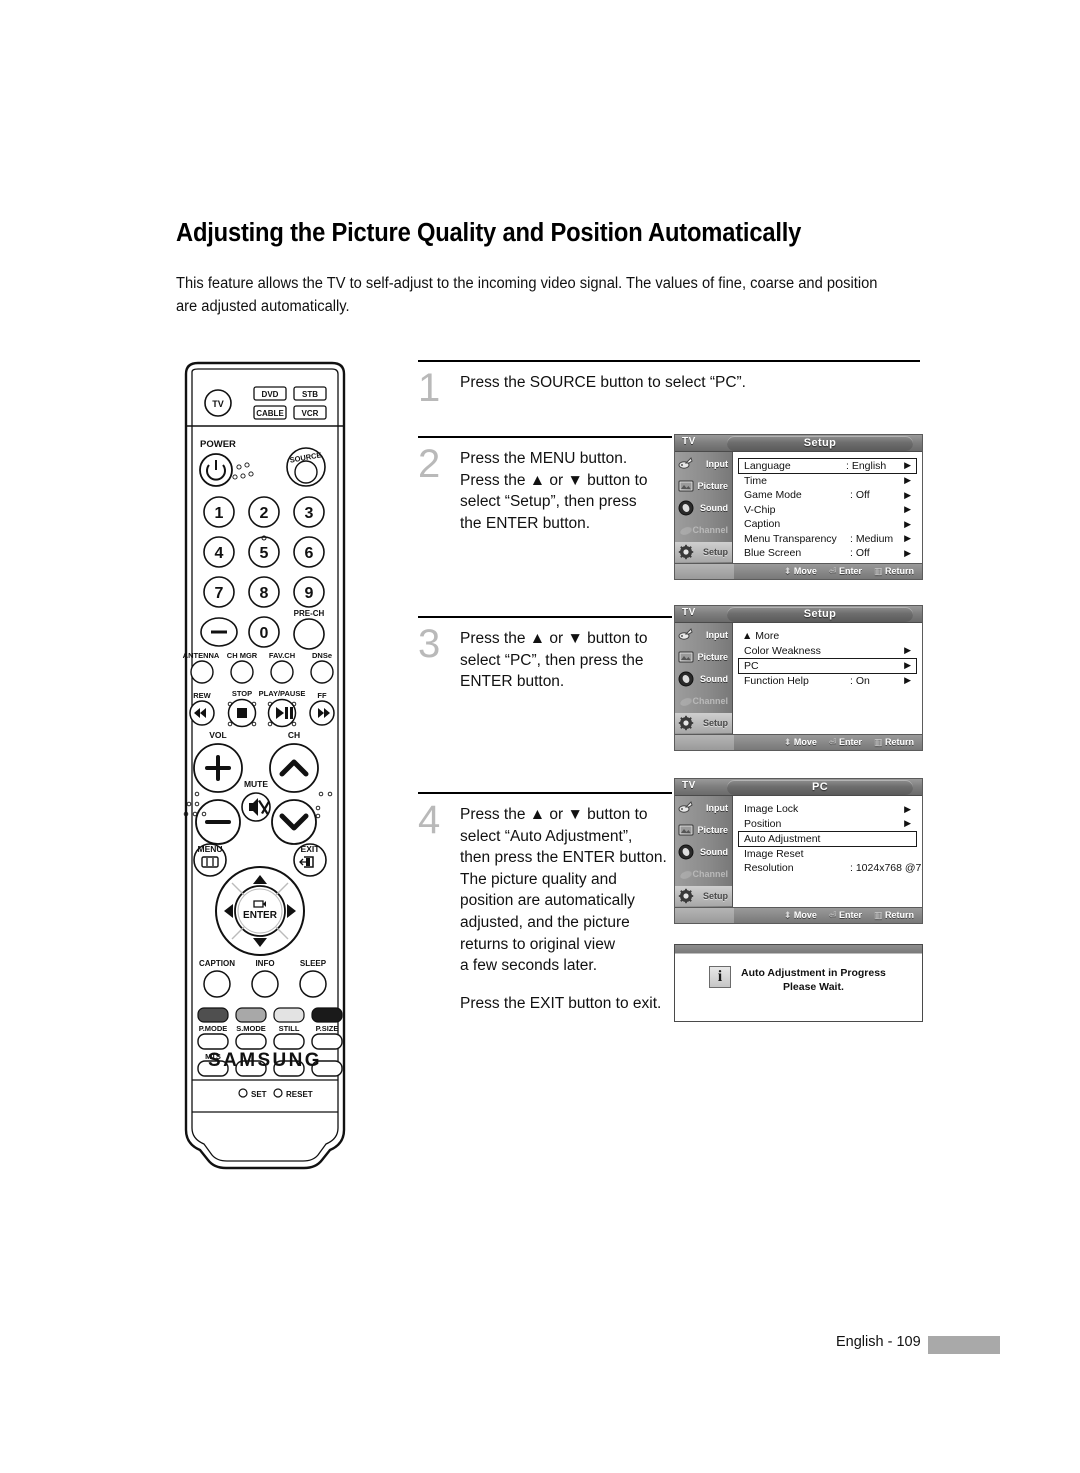 The height and width of the screenshot is (1473, 1080). I want to click on osd-menu-item: ▲ More, so click(828, 636).